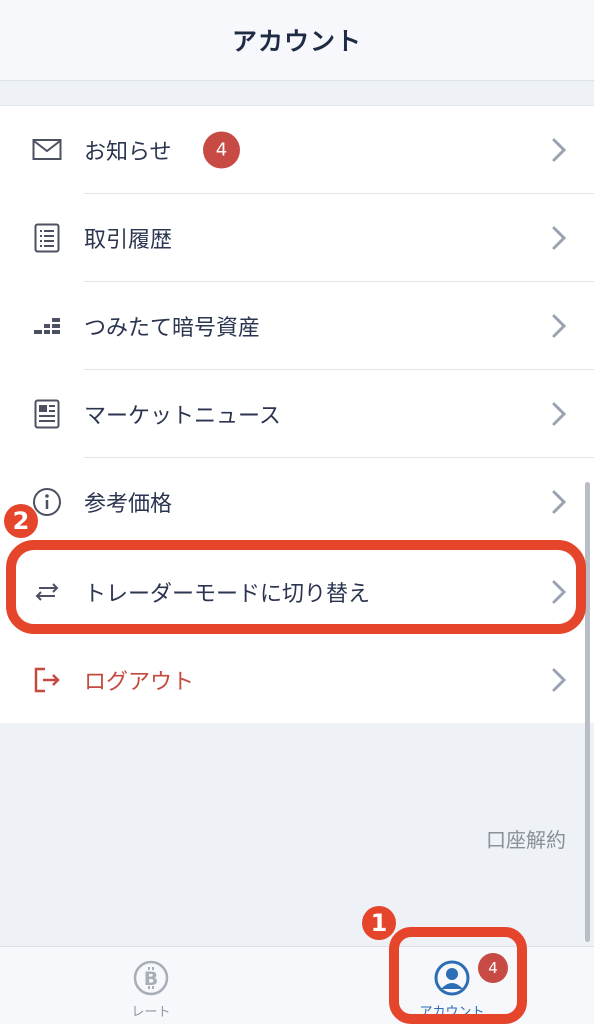  I want to click on header: アカウント, so click(297, 40).